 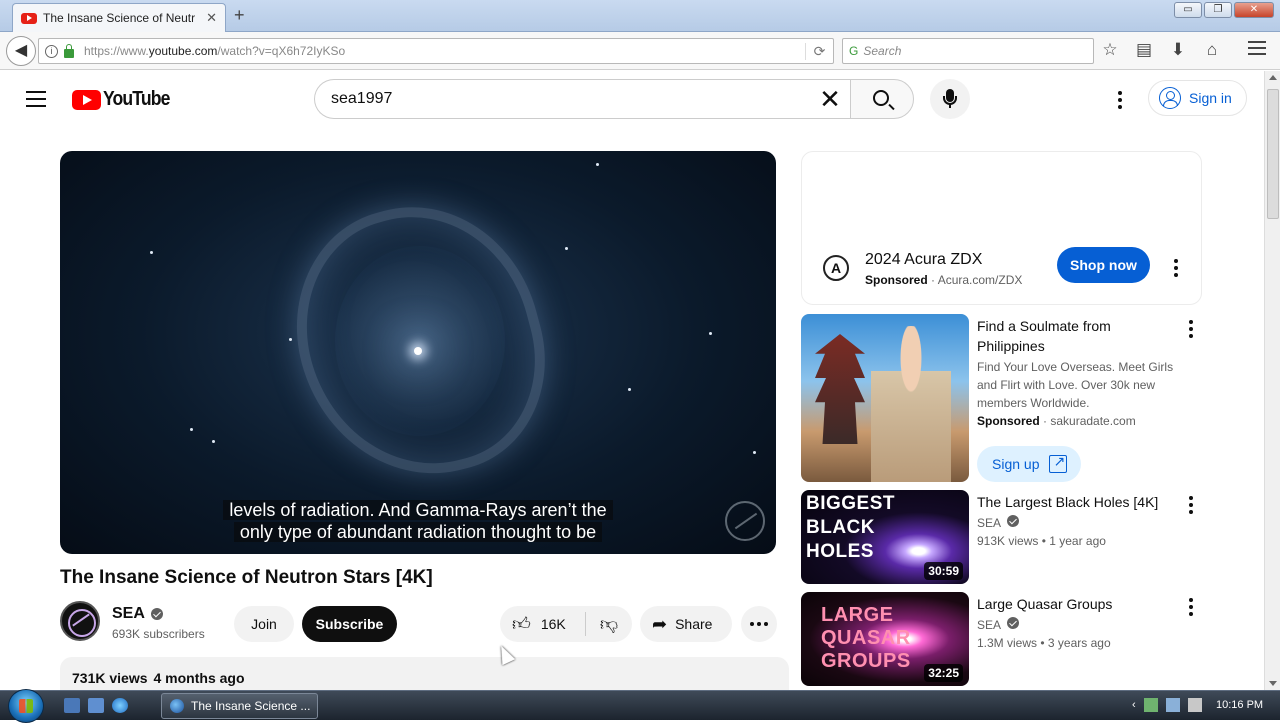 I want to click on bookmark-star-icon: ☆, so click(x=1110, y=50).